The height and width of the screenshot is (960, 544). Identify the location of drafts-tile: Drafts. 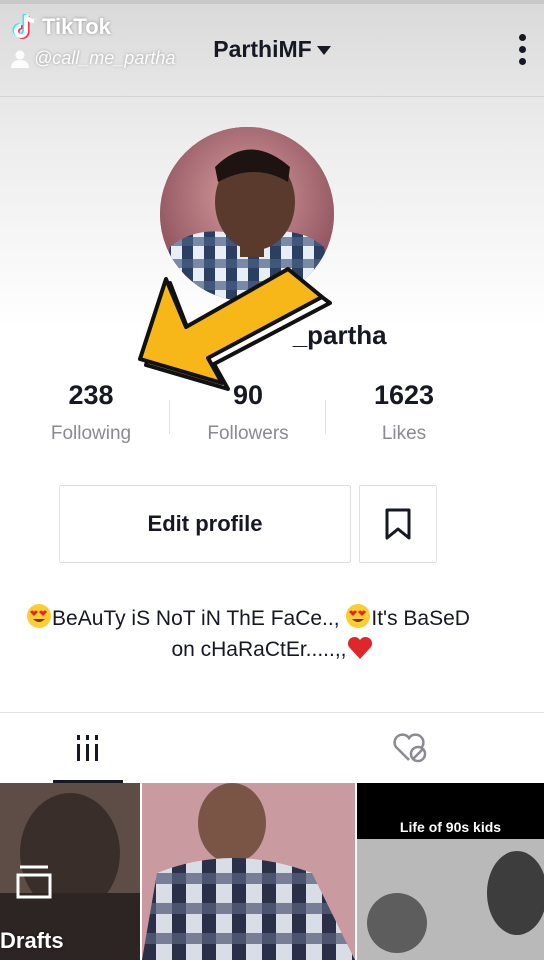
(70, 871).